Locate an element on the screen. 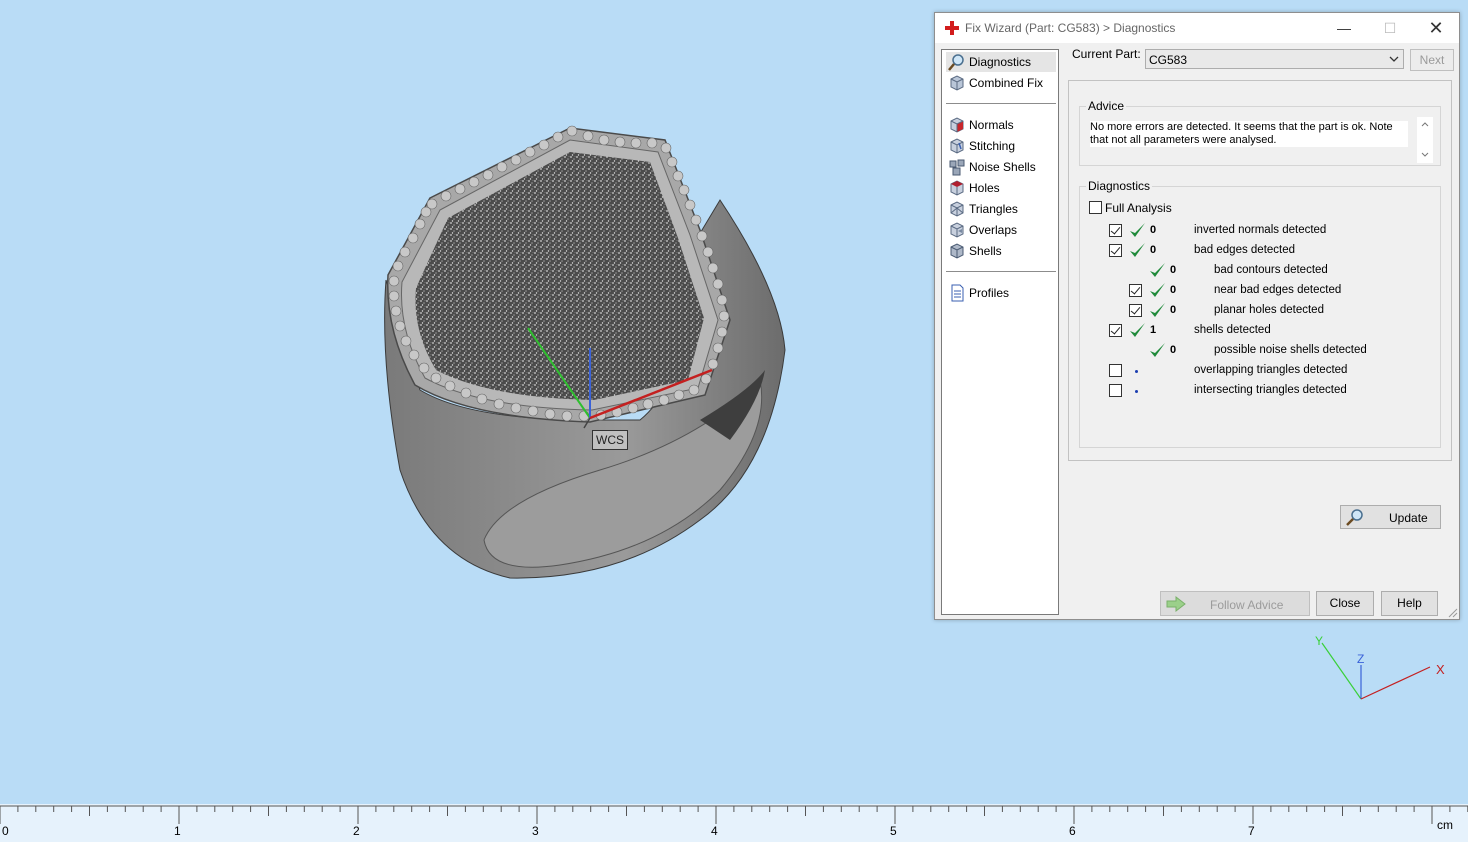  nav-item-holes: Holes is located at coordinates (1001, 188).